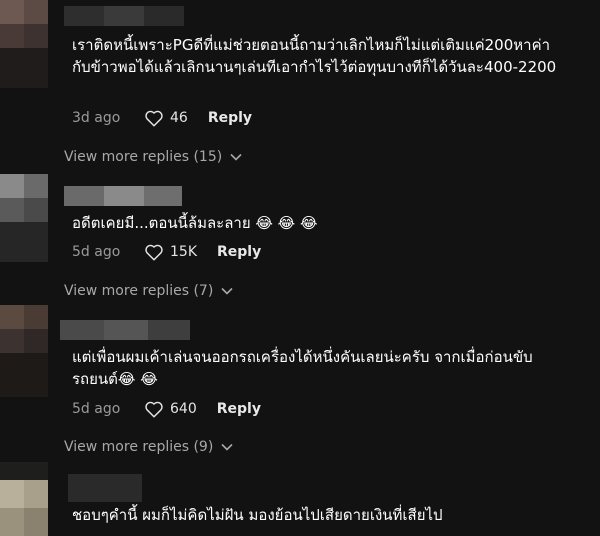  Describe the element at coordinates (24, 471) in the screenshot. I see `avatar-blurred-top` at that location.